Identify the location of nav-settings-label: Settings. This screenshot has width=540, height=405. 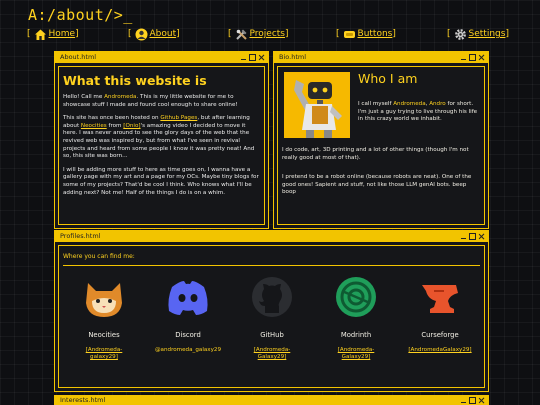
(487, 34).